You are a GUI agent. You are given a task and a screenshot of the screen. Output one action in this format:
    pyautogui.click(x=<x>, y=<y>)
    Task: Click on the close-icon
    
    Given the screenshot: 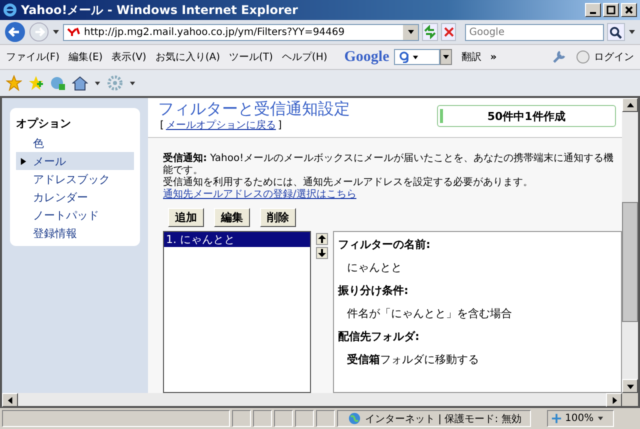 What is the action you would take?
    pyautogui.click(x=629, y=10)
    